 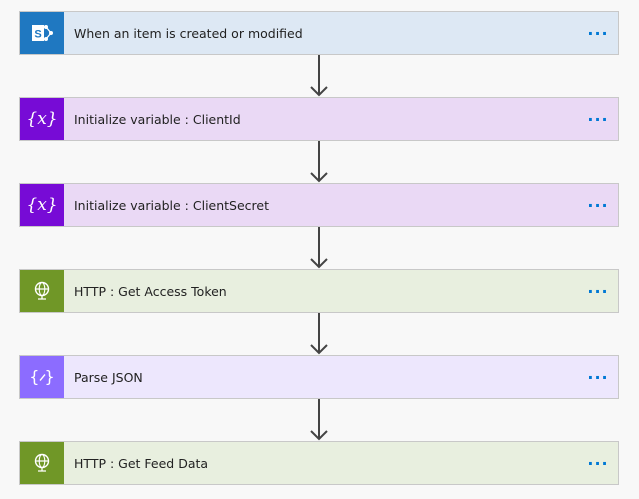 I want to click on parse-json-icon: { }, so click(x=42, y=377).